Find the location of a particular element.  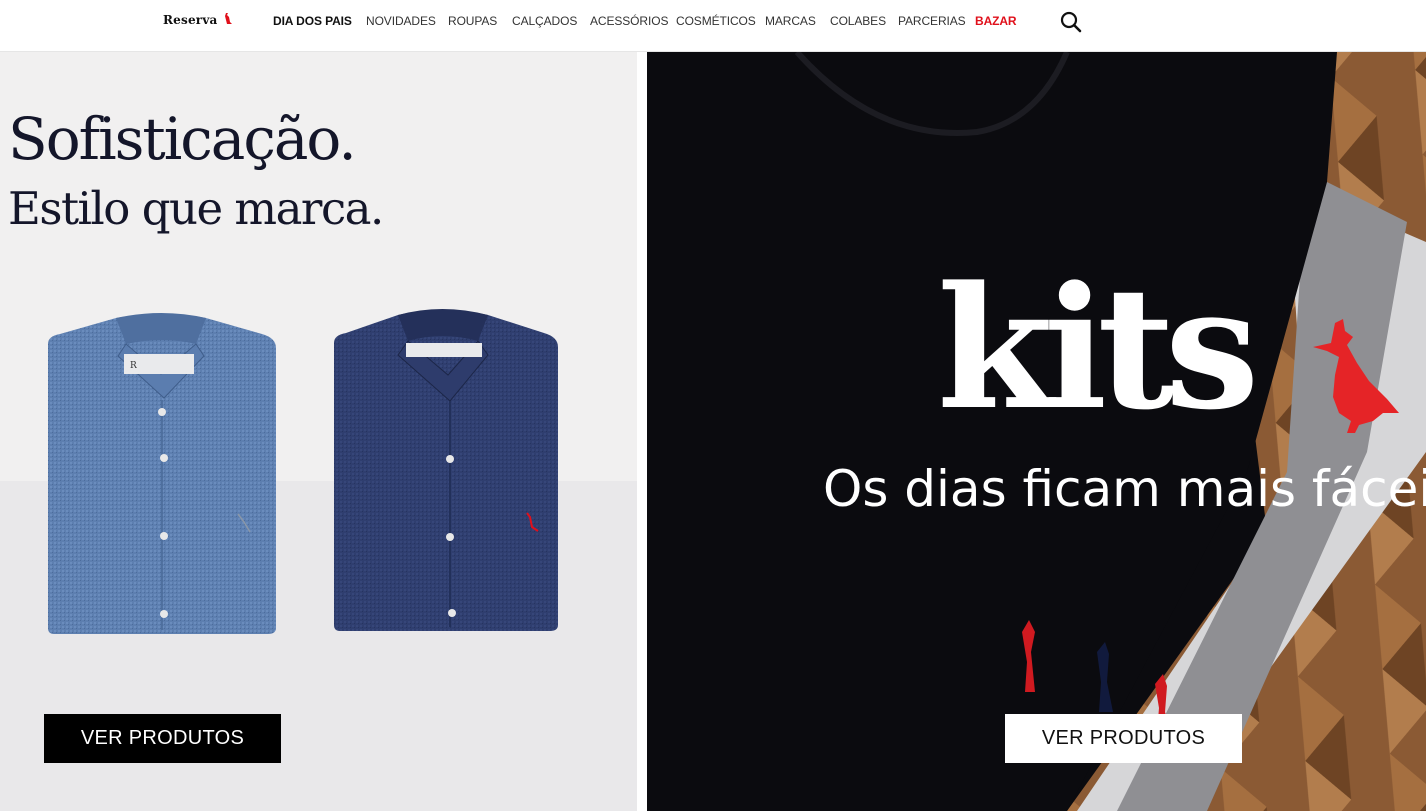

nav-item-calcados: CALÇADOS is located at coordinates (544, 21).